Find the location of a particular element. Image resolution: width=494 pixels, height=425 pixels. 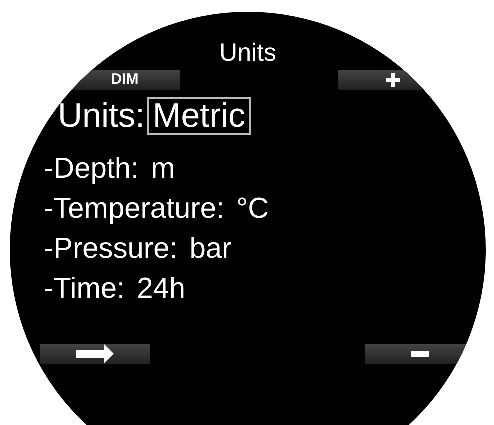

setting-value: bar is located at coordinates (211, 249).